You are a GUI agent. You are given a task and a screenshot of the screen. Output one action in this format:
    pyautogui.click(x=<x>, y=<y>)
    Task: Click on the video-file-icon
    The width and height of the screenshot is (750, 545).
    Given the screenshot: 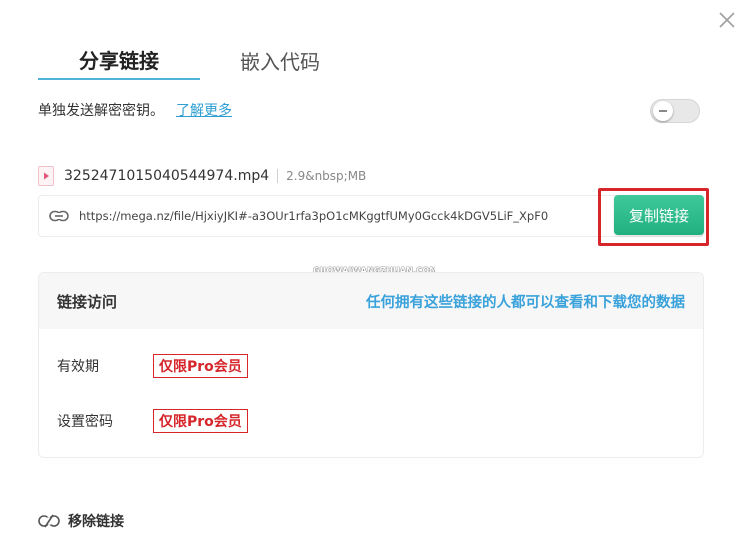 What is the action you would take?
    pyautogui.click(x=46, y=176)
    